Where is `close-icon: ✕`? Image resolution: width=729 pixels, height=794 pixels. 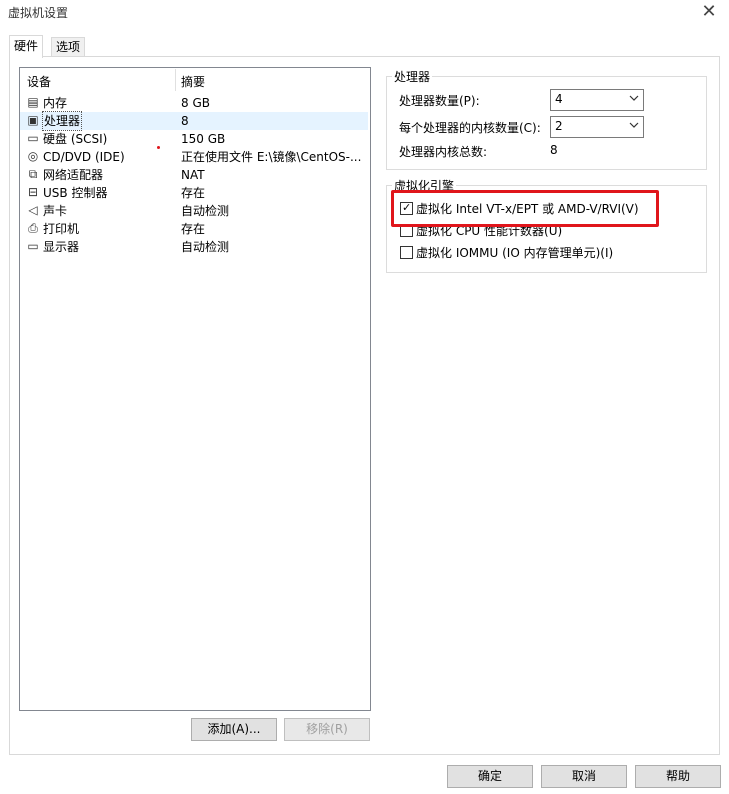
close-icon: ✕ is located at coordinates (709, 12).